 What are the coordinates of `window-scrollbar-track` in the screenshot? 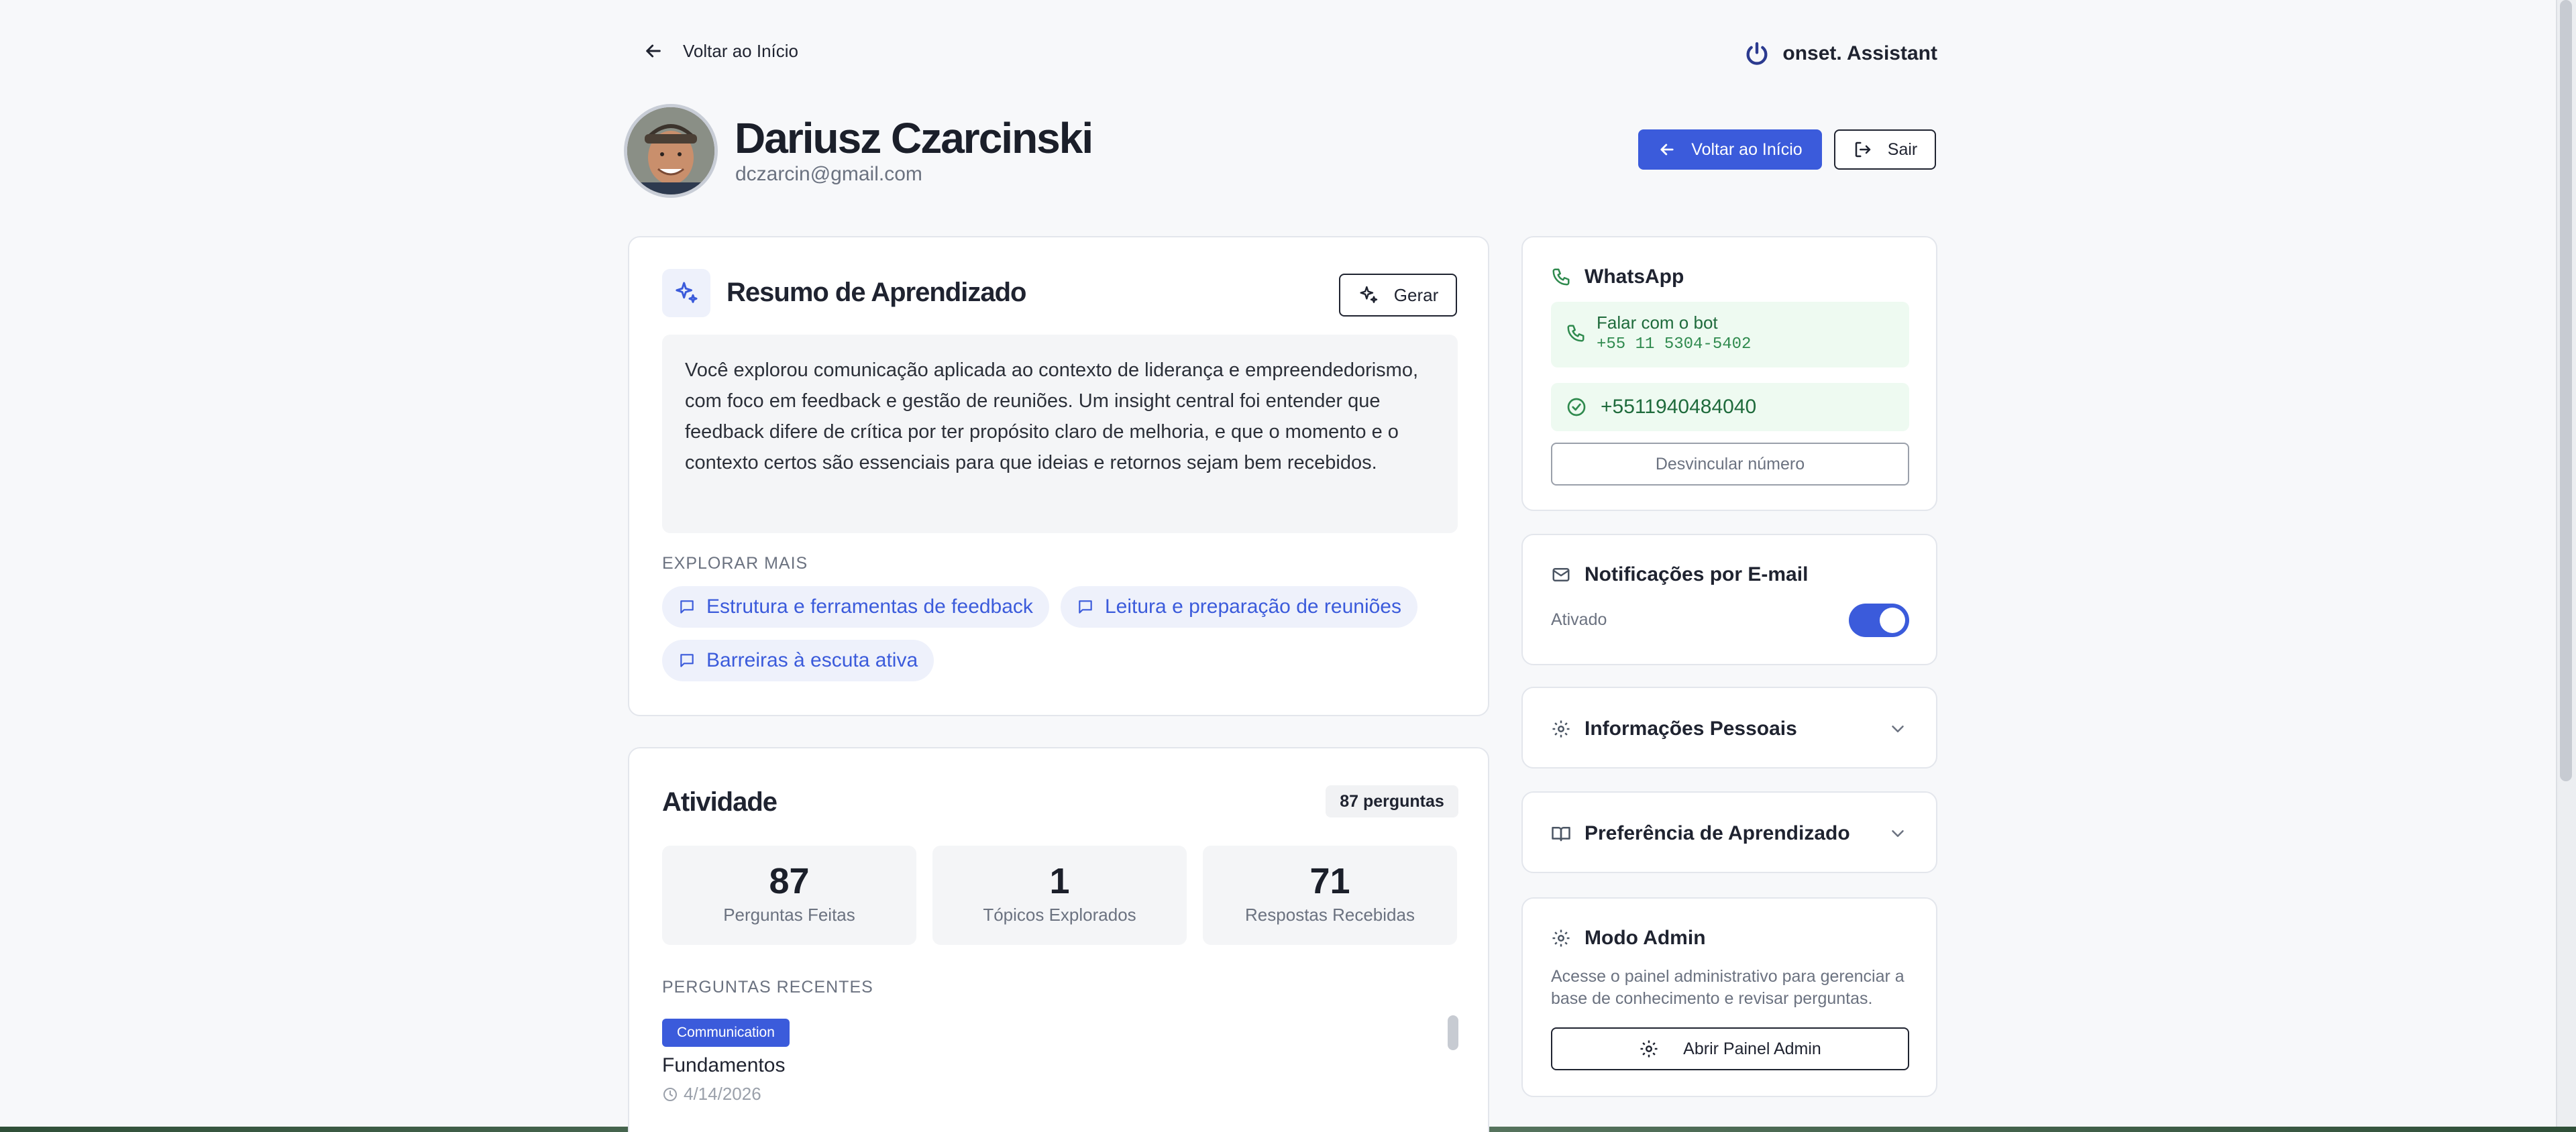 It's located at (2566, 566).